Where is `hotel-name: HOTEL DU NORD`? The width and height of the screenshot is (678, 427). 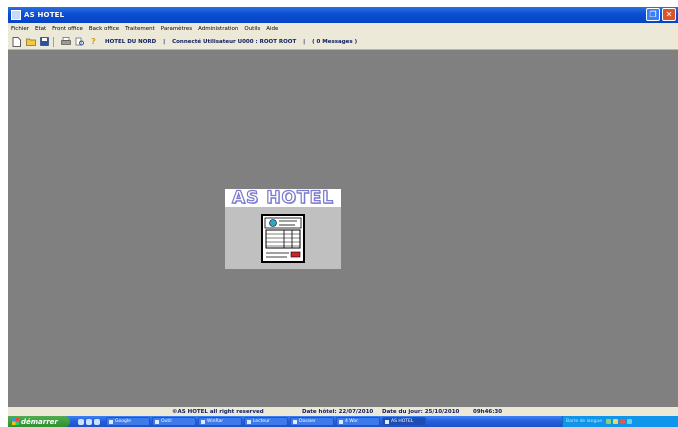 hotel-name: HOTEL DU NORD is located at coordinates (131, 41).